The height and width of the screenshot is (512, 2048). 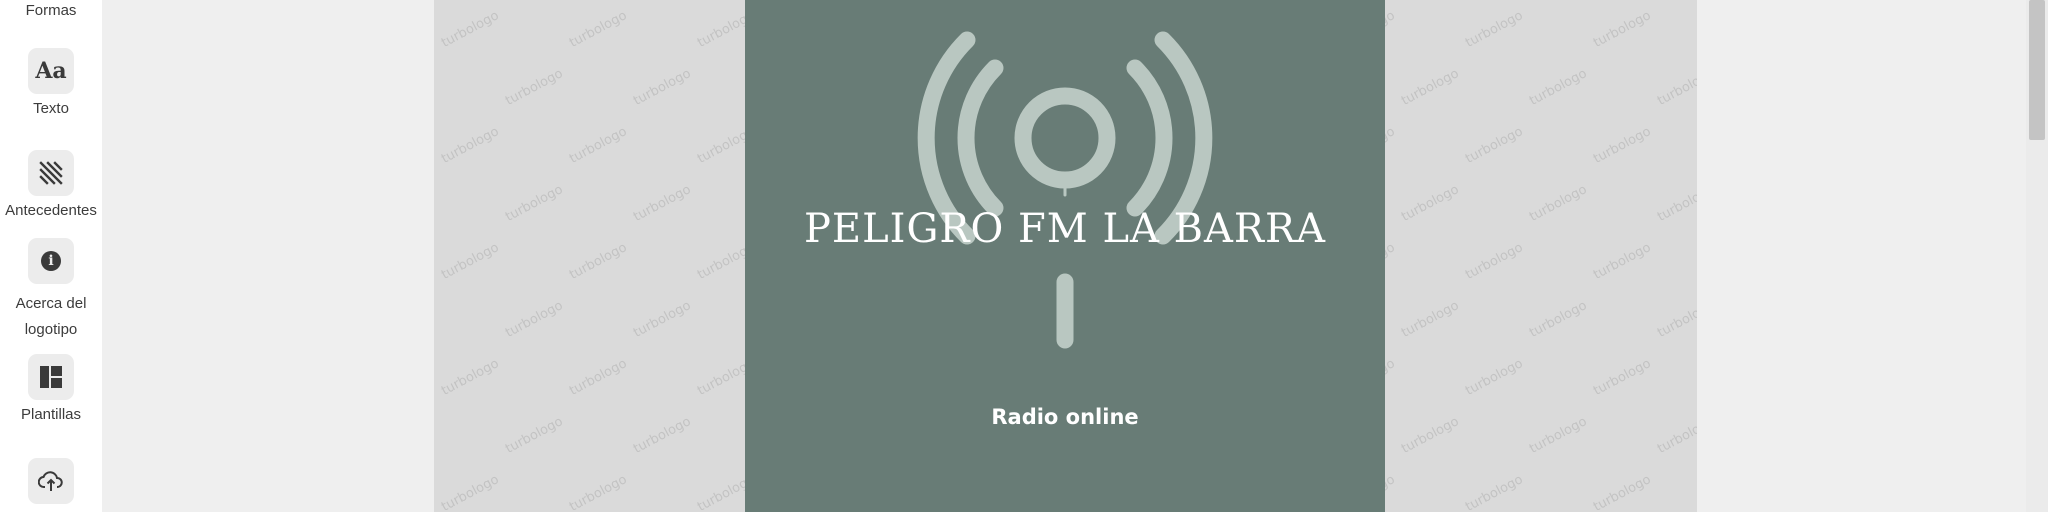 I want to click on background-pattern-icon, so click(x=51, y=173).